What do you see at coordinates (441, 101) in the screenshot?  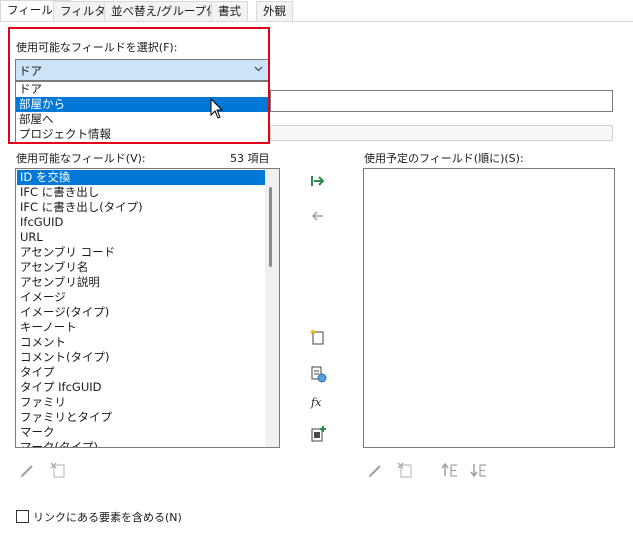 I see `filter-field` at bounding box center [441, 101].